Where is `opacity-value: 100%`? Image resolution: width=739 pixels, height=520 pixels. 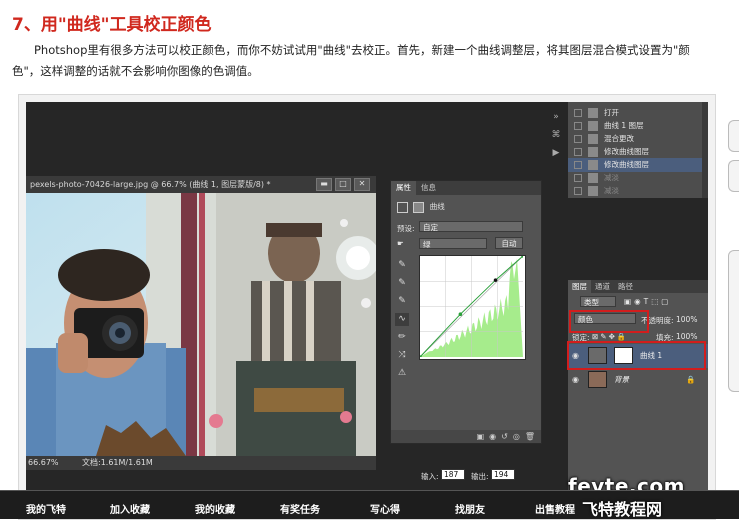
opacity-value: 100% is located at coordinates (686, 319).